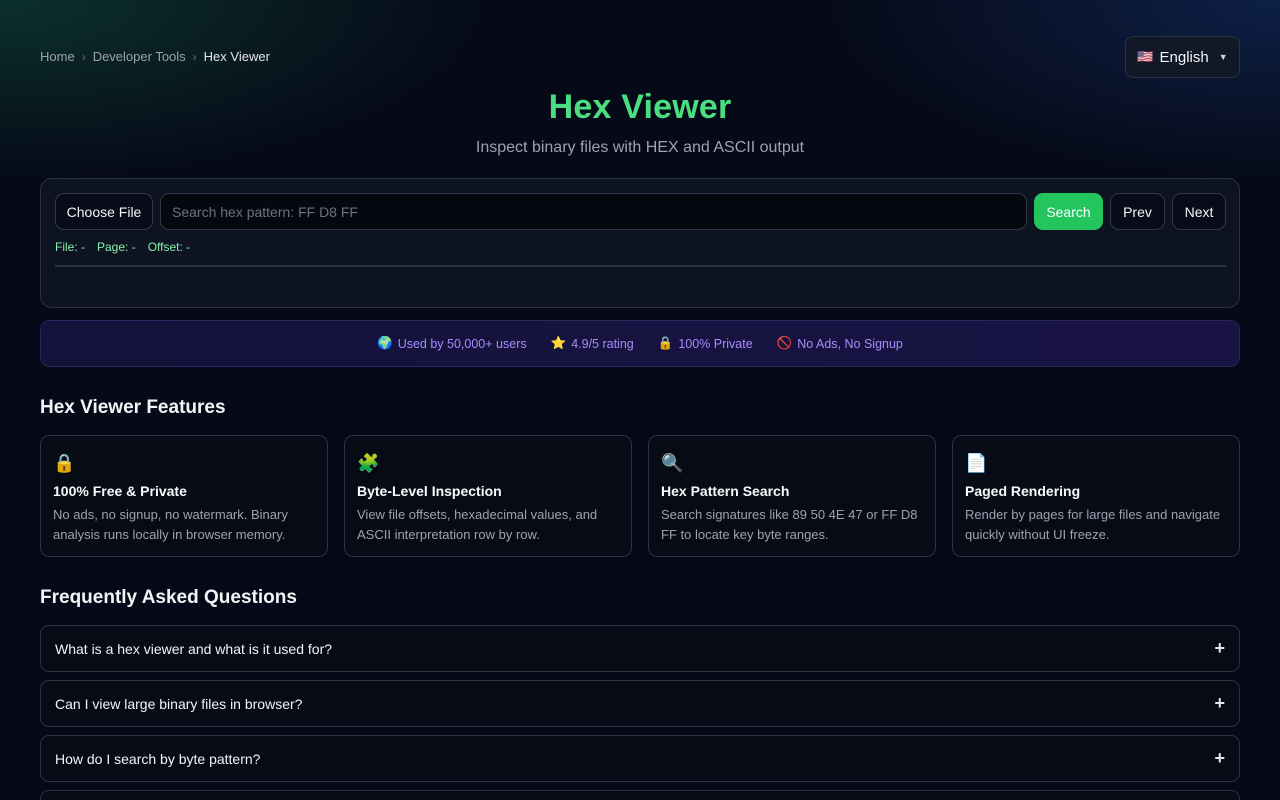  I want to click on trust-item-users: 🌍 Used by 50,000+ users, so click(451, 343).